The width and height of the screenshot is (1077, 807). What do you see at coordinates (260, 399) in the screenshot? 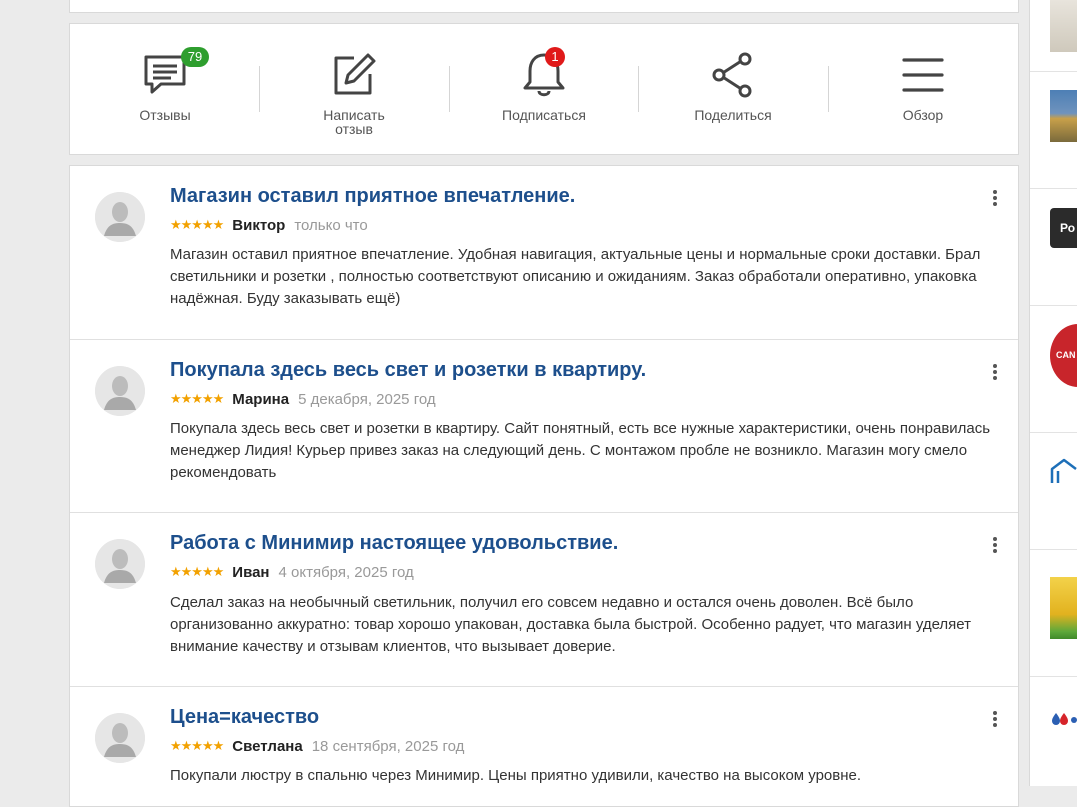
I see `review-author: Марина` at bounding box center [260, 399].